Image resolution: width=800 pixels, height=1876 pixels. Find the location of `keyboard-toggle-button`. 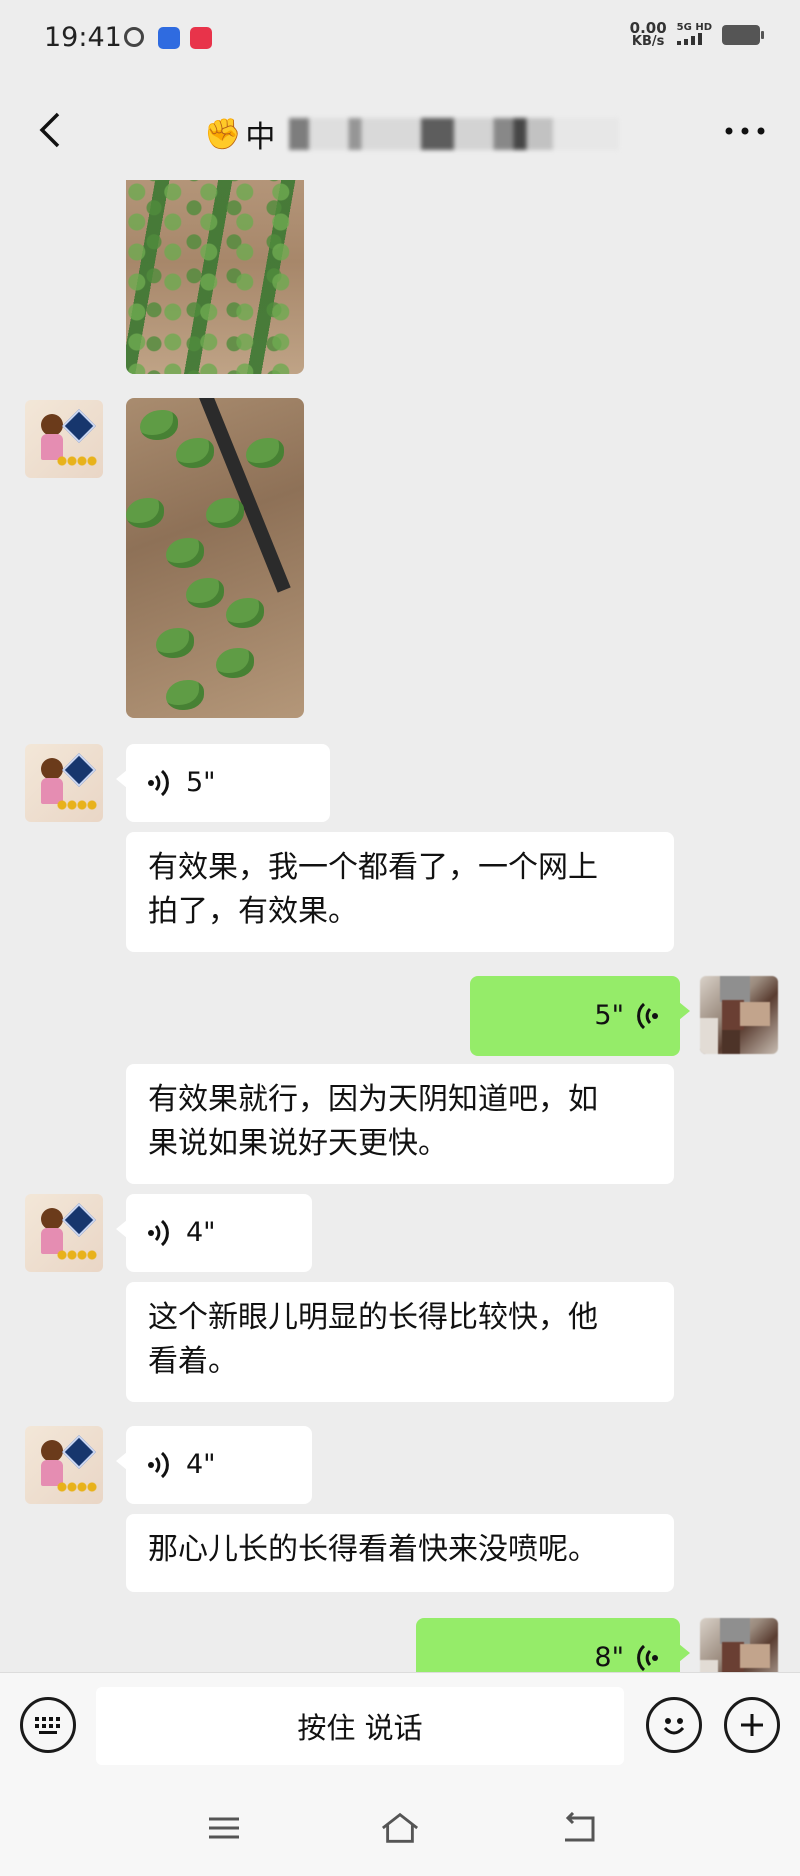

keyboard-toggle-button is located at coordinates (48, 1725).